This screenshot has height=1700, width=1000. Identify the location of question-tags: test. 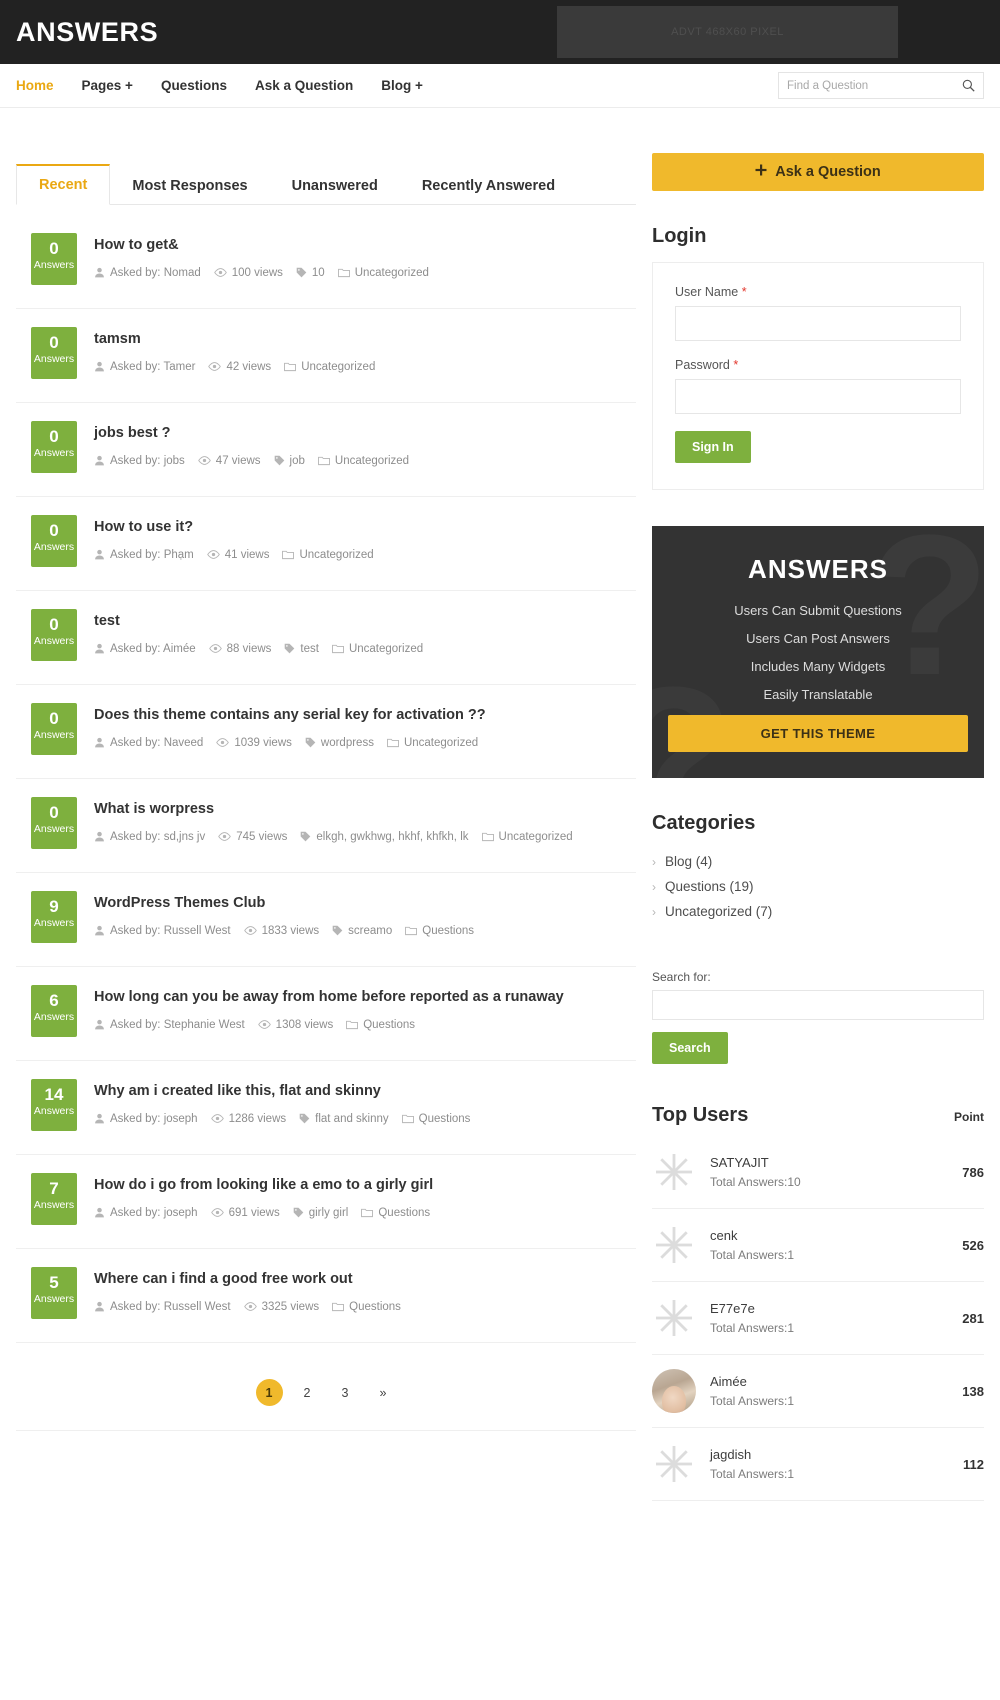
(301, 649).